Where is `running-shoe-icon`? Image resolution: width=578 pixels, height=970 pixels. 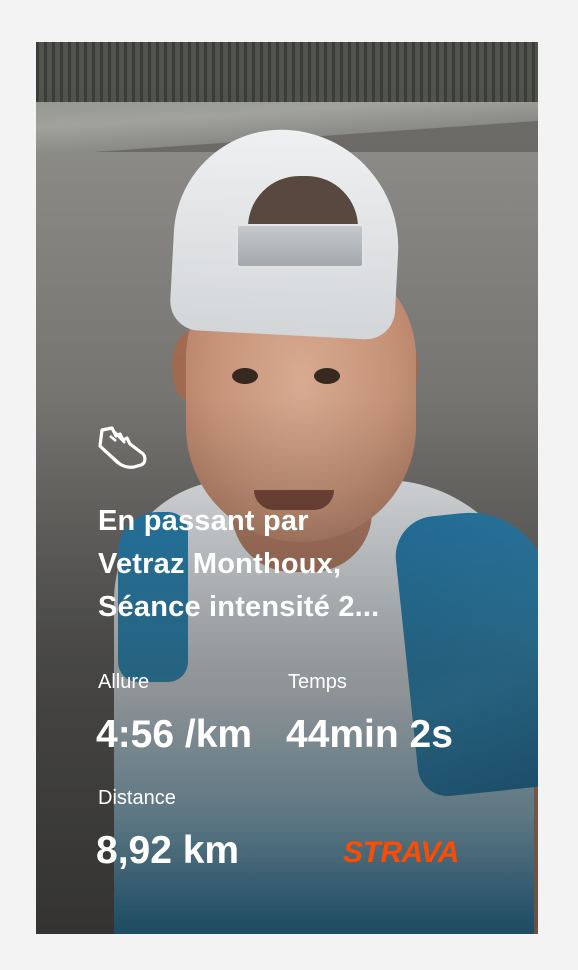 running-shoe-icon is located at coordinates (122, 447).